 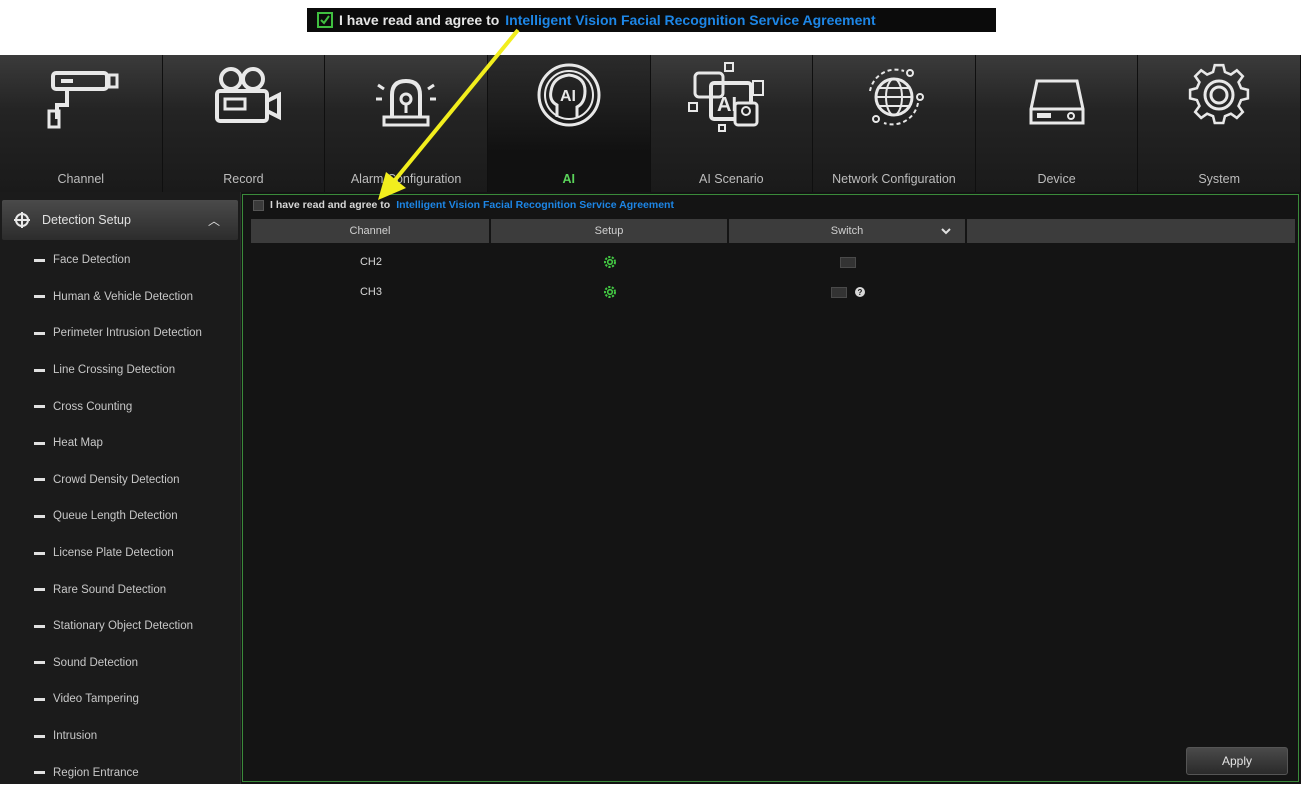 I want to click on callout-text: I have read and agree to, so click(x=419, y=20).